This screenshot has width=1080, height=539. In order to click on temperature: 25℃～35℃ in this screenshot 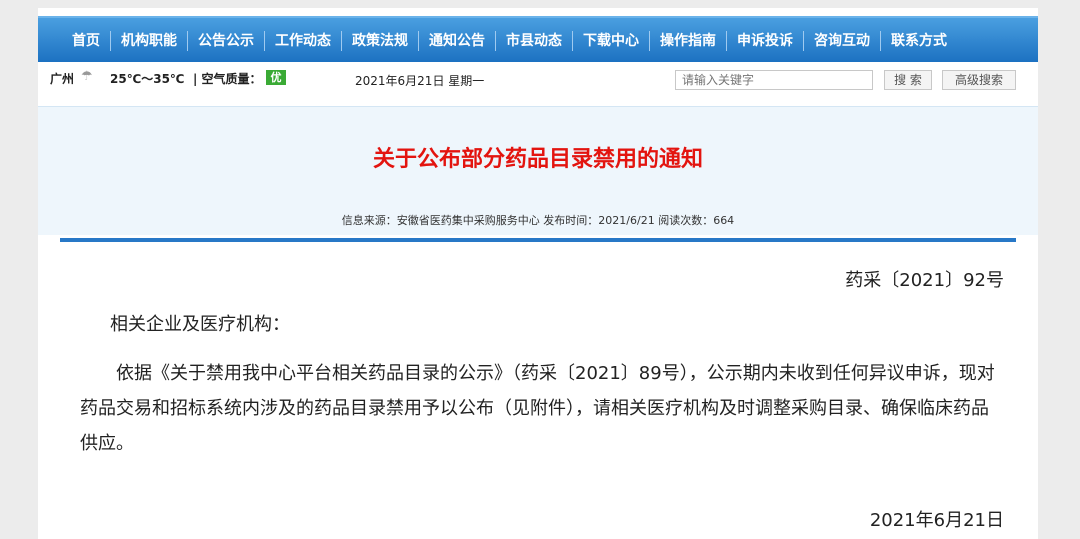, I will do `click(147, 79)`.